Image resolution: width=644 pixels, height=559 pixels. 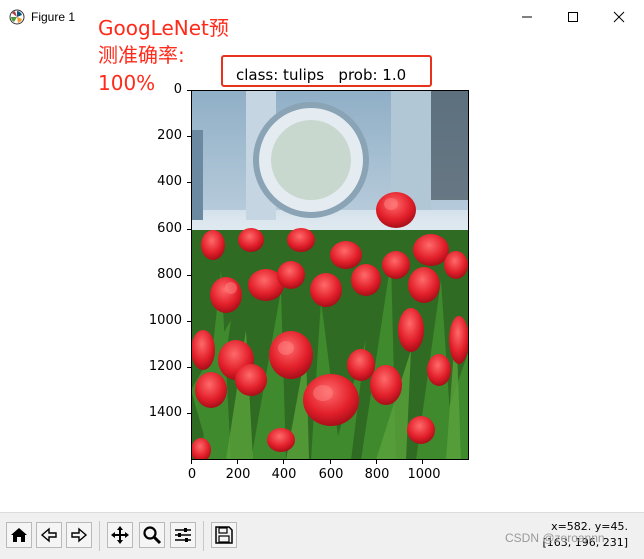 I want to click on y-tick-label: 200, so click(x=169, y=135).